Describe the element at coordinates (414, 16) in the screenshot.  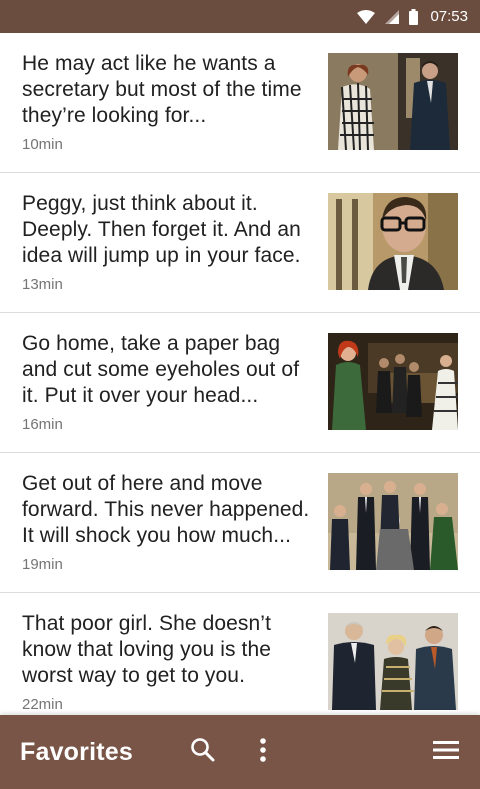
I see `battery-icon` at that location.